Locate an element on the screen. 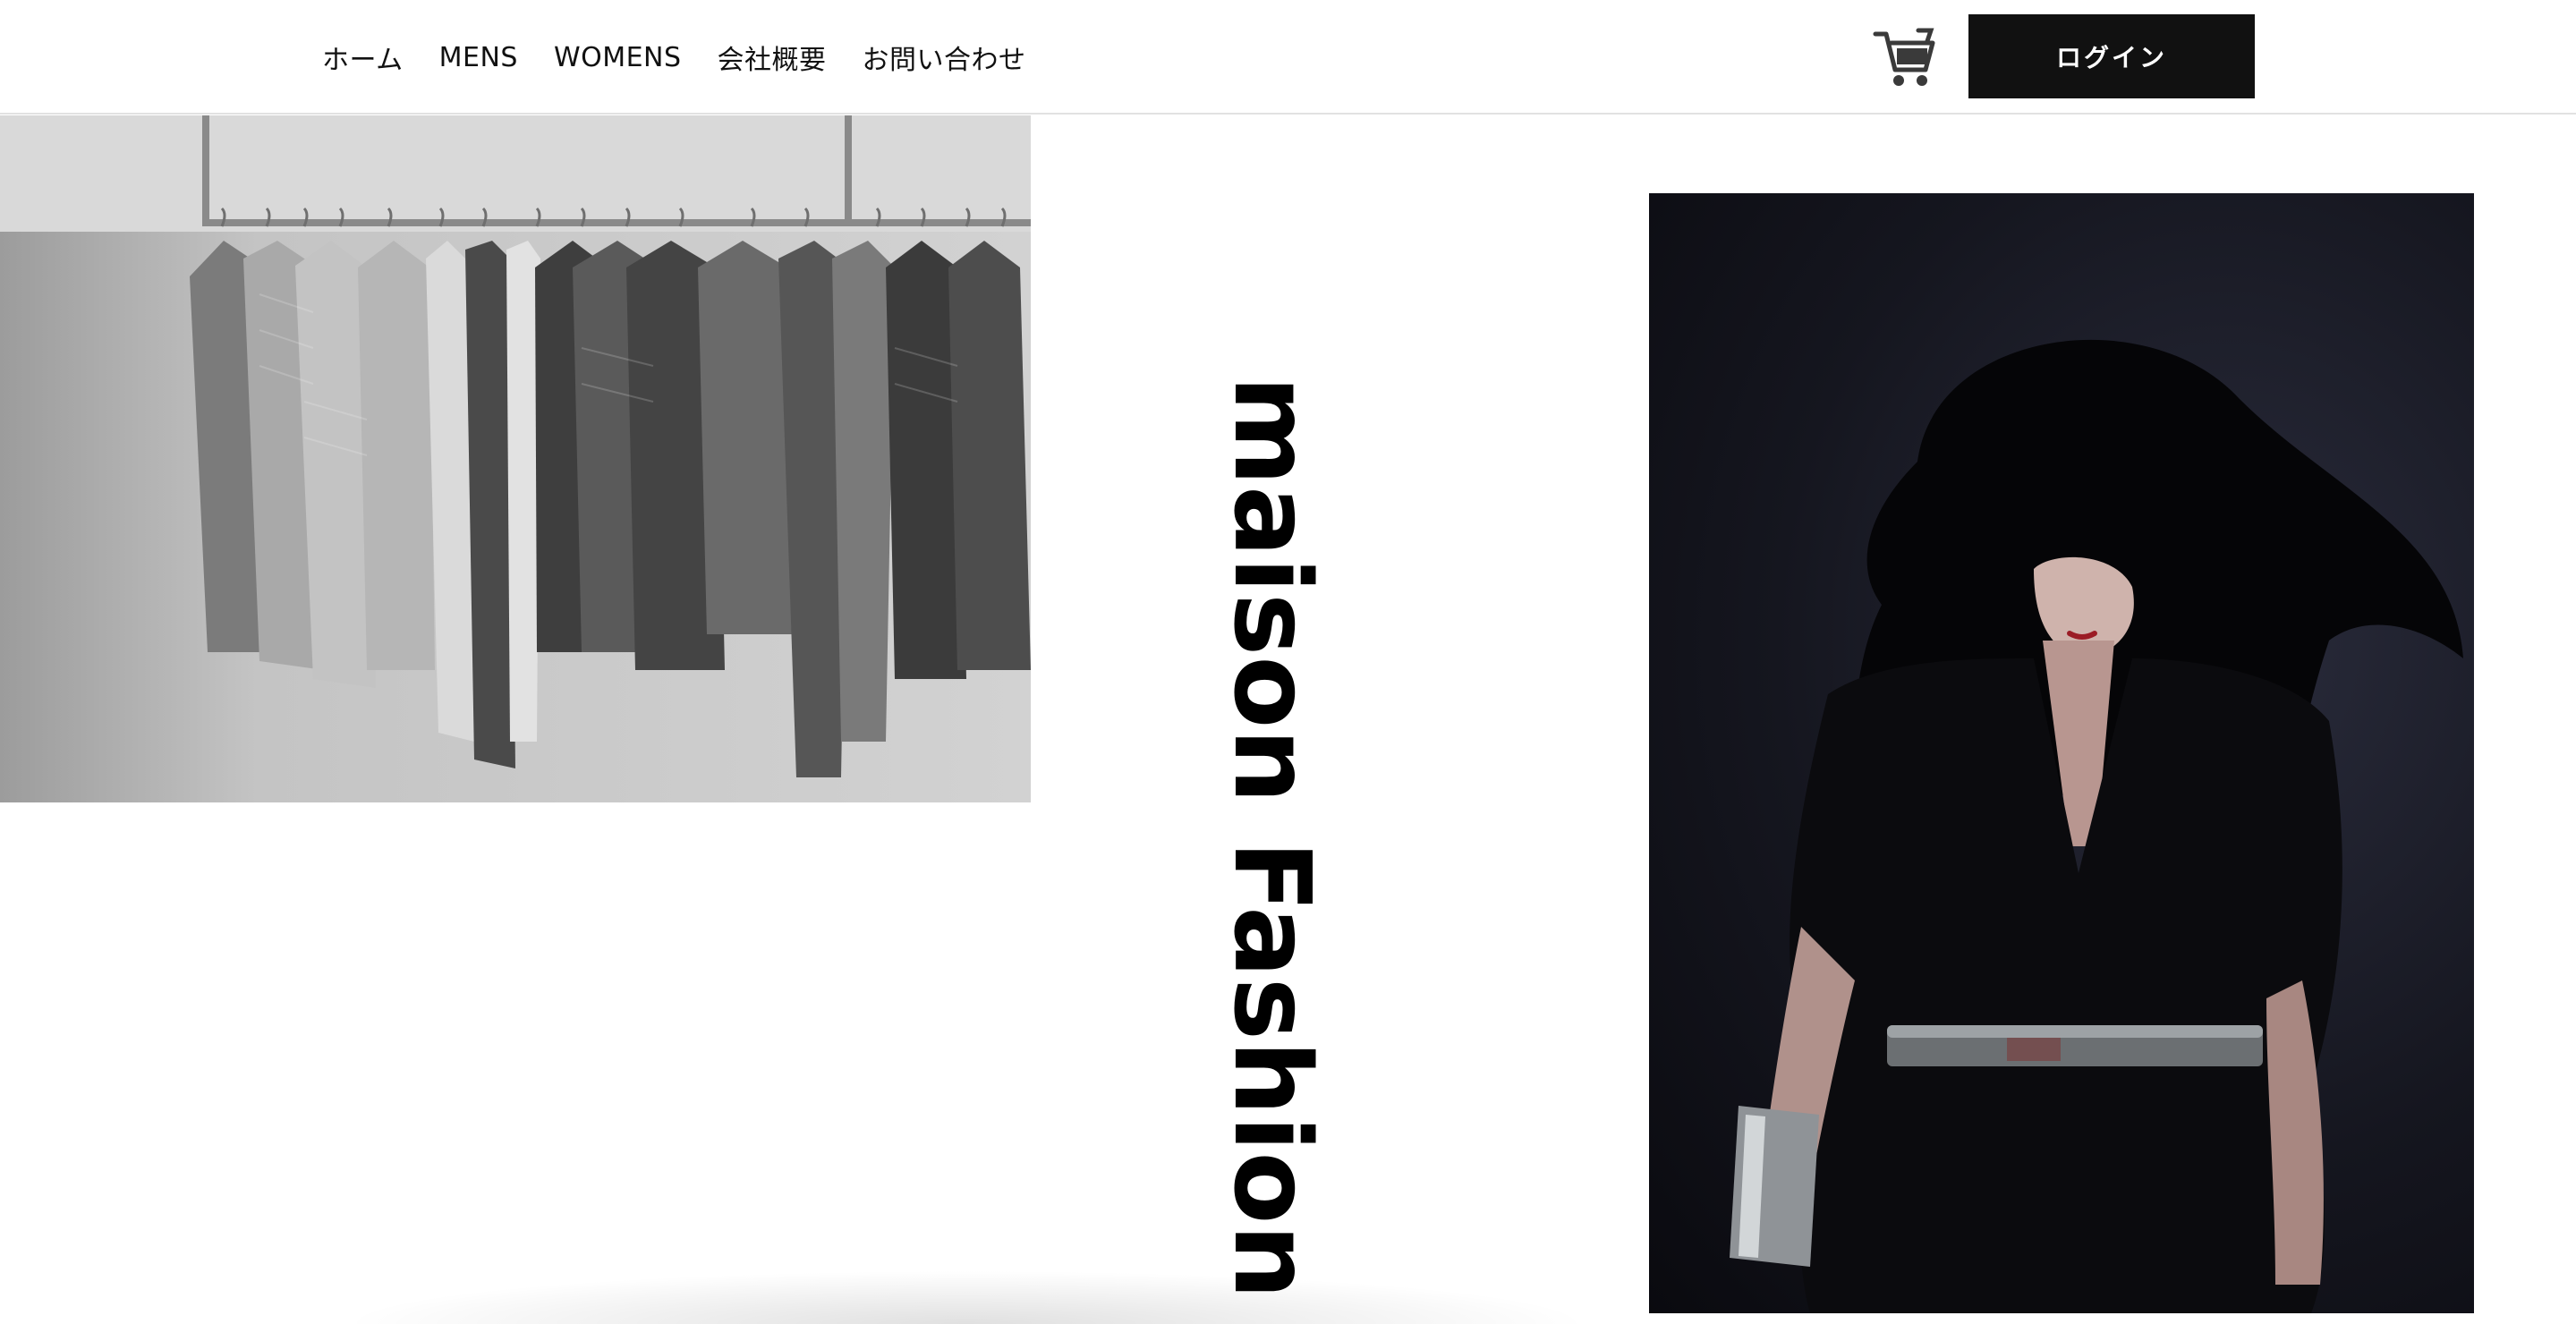 The width and height of the screenshot is (2576, 1324). site-header: ホーム MENS WOMENS 会社概要 お問い合わせ ログイン is located at coordinates (1288, 58).